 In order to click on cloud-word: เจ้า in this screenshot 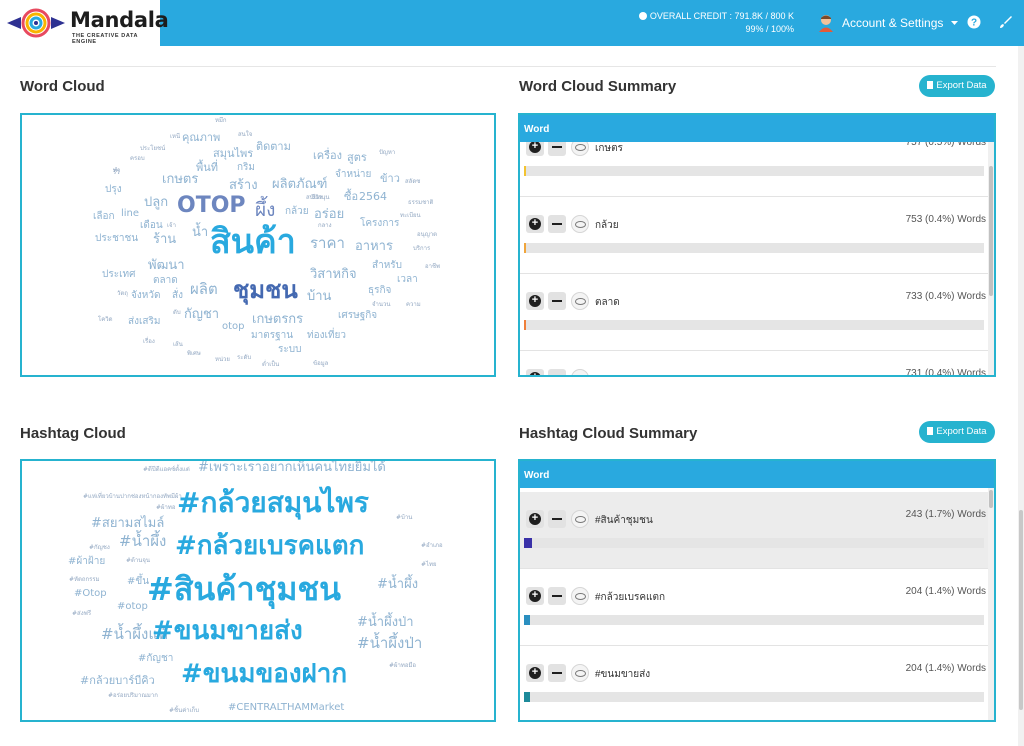, I will do `click(171, 226)`.